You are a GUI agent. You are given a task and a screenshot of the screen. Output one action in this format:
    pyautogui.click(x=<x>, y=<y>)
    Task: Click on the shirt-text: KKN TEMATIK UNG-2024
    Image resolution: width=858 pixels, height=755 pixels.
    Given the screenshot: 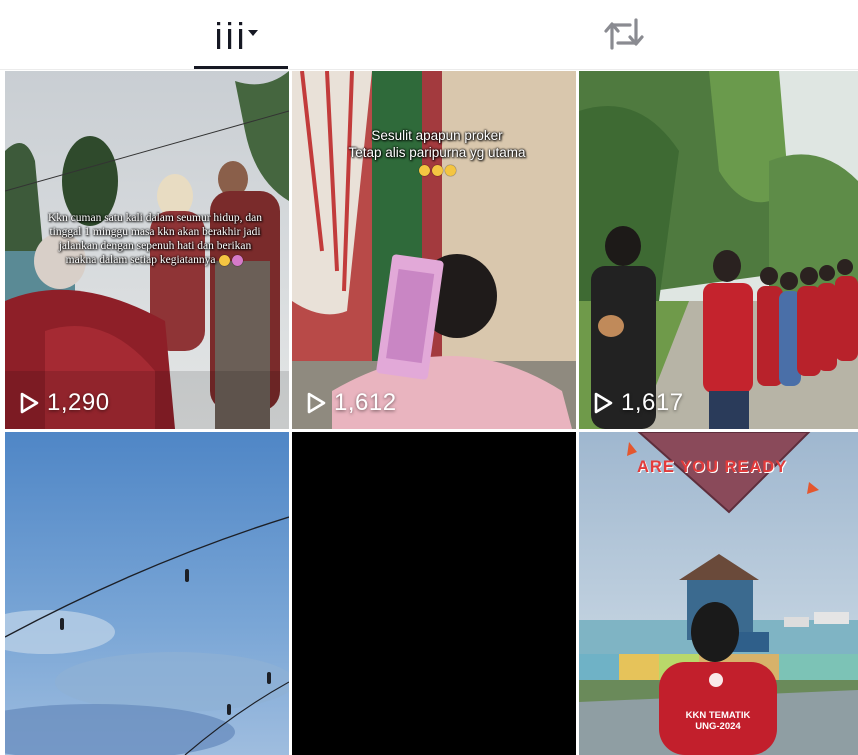 What is the action you would take?
    pyautogui.click(x=718, y=721)
    